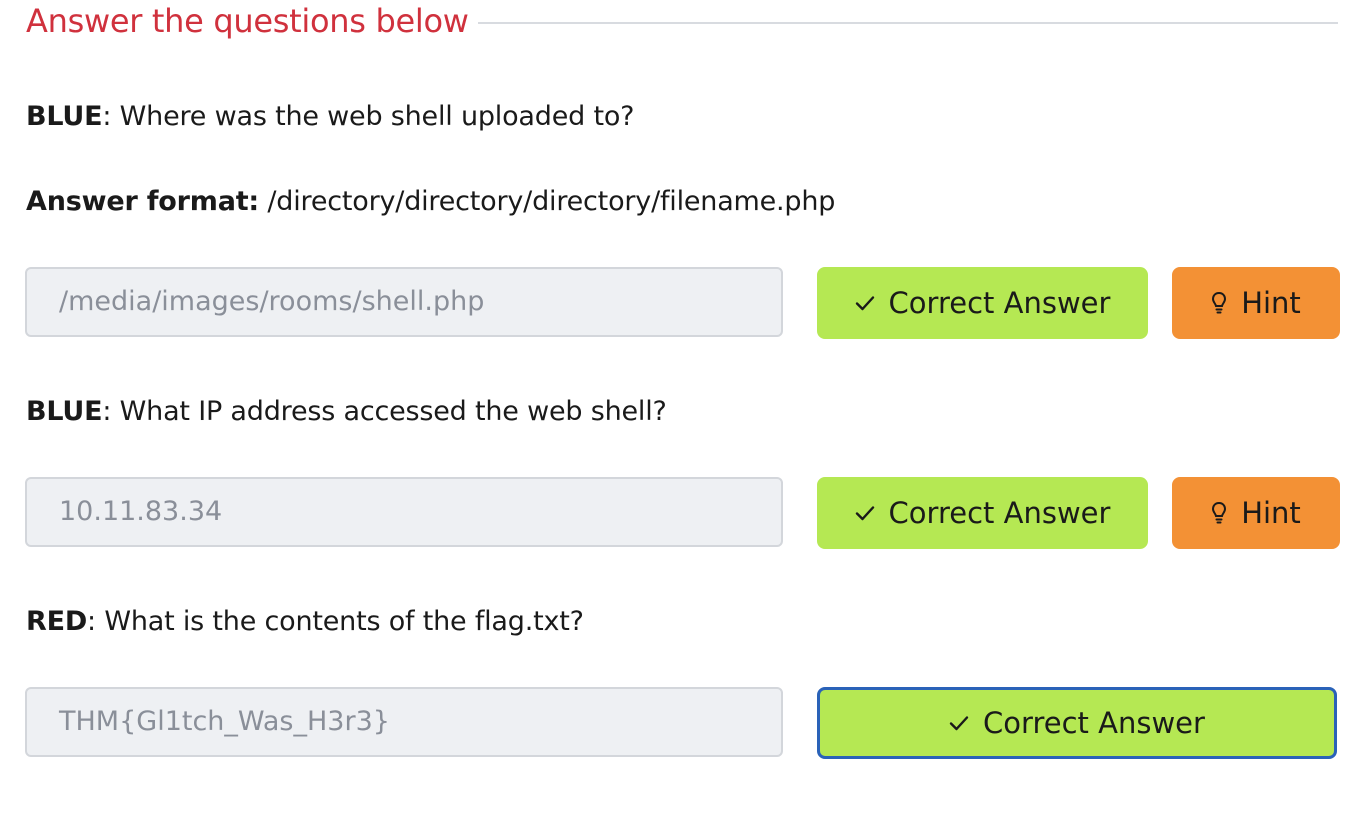 The width and height of the screenshot is (1368, 820). Describe the element at coordinates (404, 512) in the screenshot. I see `question-2-answer-field: 10.11.83.34` at that location.